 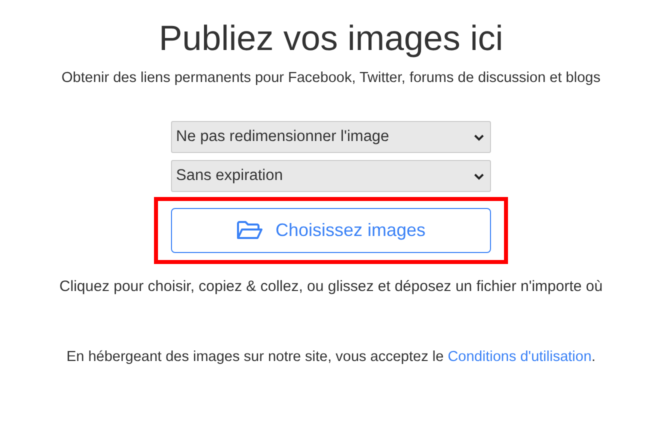 What do you see at coordinates (331, 39) in the screenshot?
I see `page-title: Publiez vos images ici` at bounding box center [331, 39].